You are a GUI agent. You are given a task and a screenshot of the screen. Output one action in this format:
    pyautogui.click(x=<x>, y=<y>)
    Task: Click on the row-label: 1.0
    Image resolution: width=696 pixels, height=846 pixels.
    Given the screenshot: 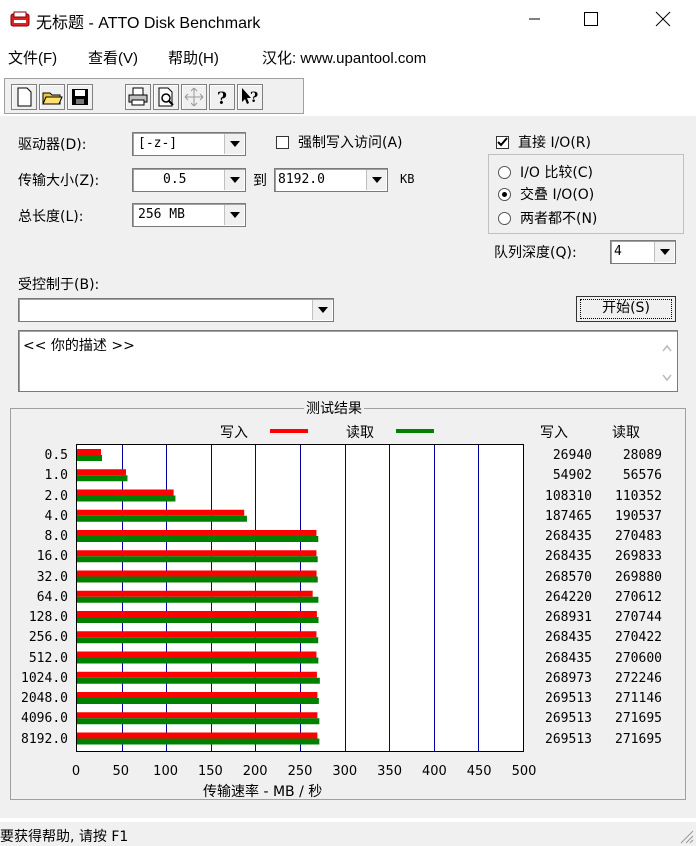 What is the action you would take?
    pyautogui.click(x=56, y=476)
    